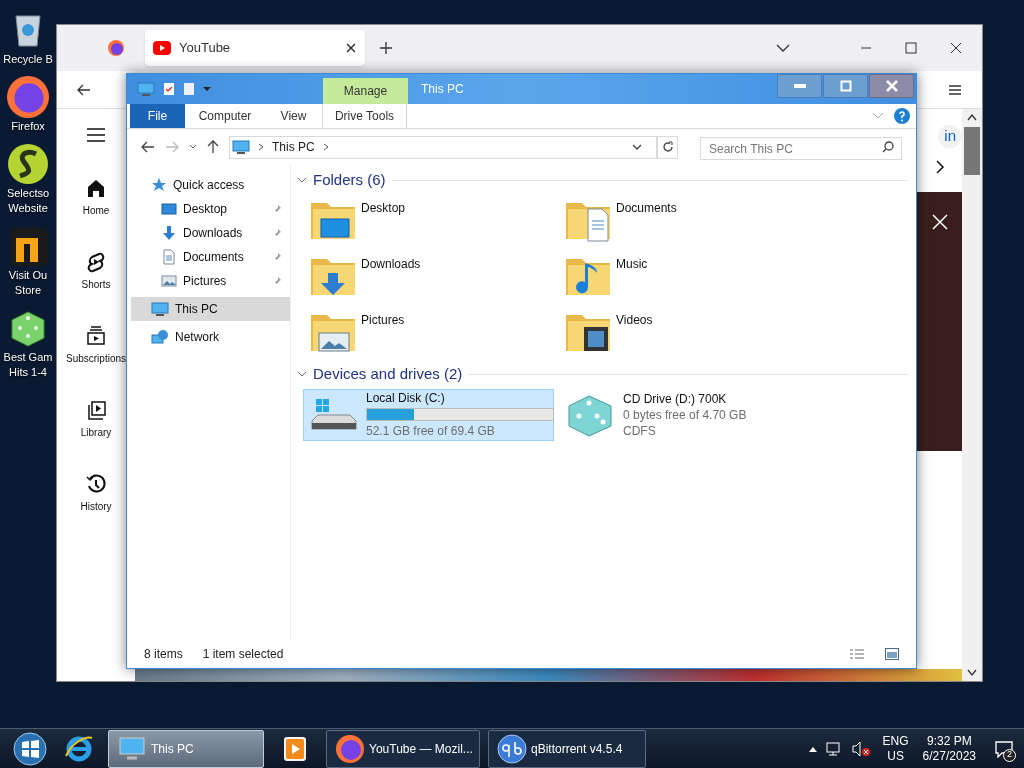 The image size is (1024, 768). I want to click on dropdown-caret-icon, so click(207, 89).